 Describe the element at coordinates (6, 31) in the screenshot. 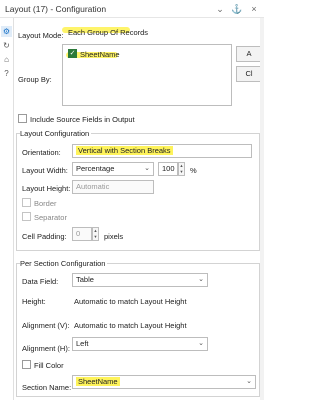

I see `gear-icon: ⚙` at that location.